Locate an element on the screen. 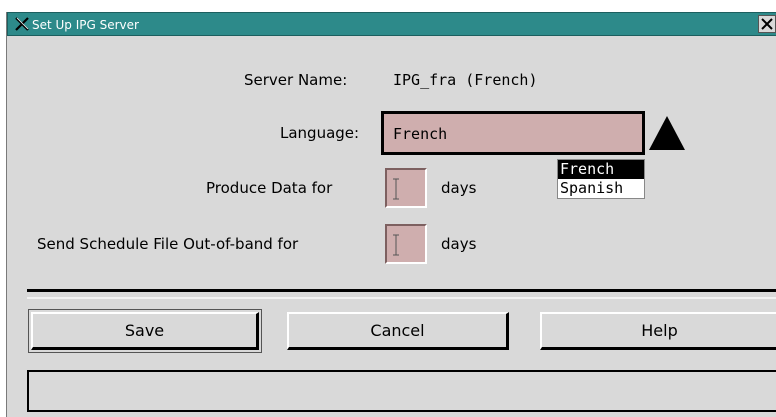  server-name-value: IPG_fra (French) is located at coordinates (465, 80).